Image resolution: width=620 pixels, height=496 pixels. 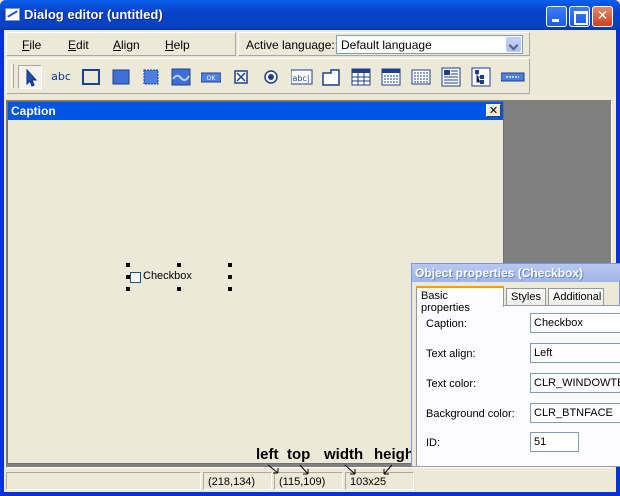 What do you see at coordinates (78, 45) in the screenshot?
I see `menu-edit: Edit` at bounding box center [78, 45].